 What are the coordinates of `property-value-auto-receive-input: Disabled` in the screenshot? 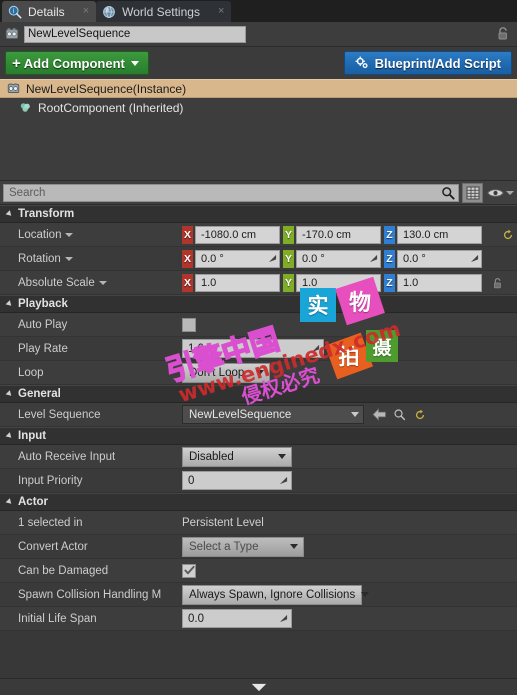 It's located at (349, 456).